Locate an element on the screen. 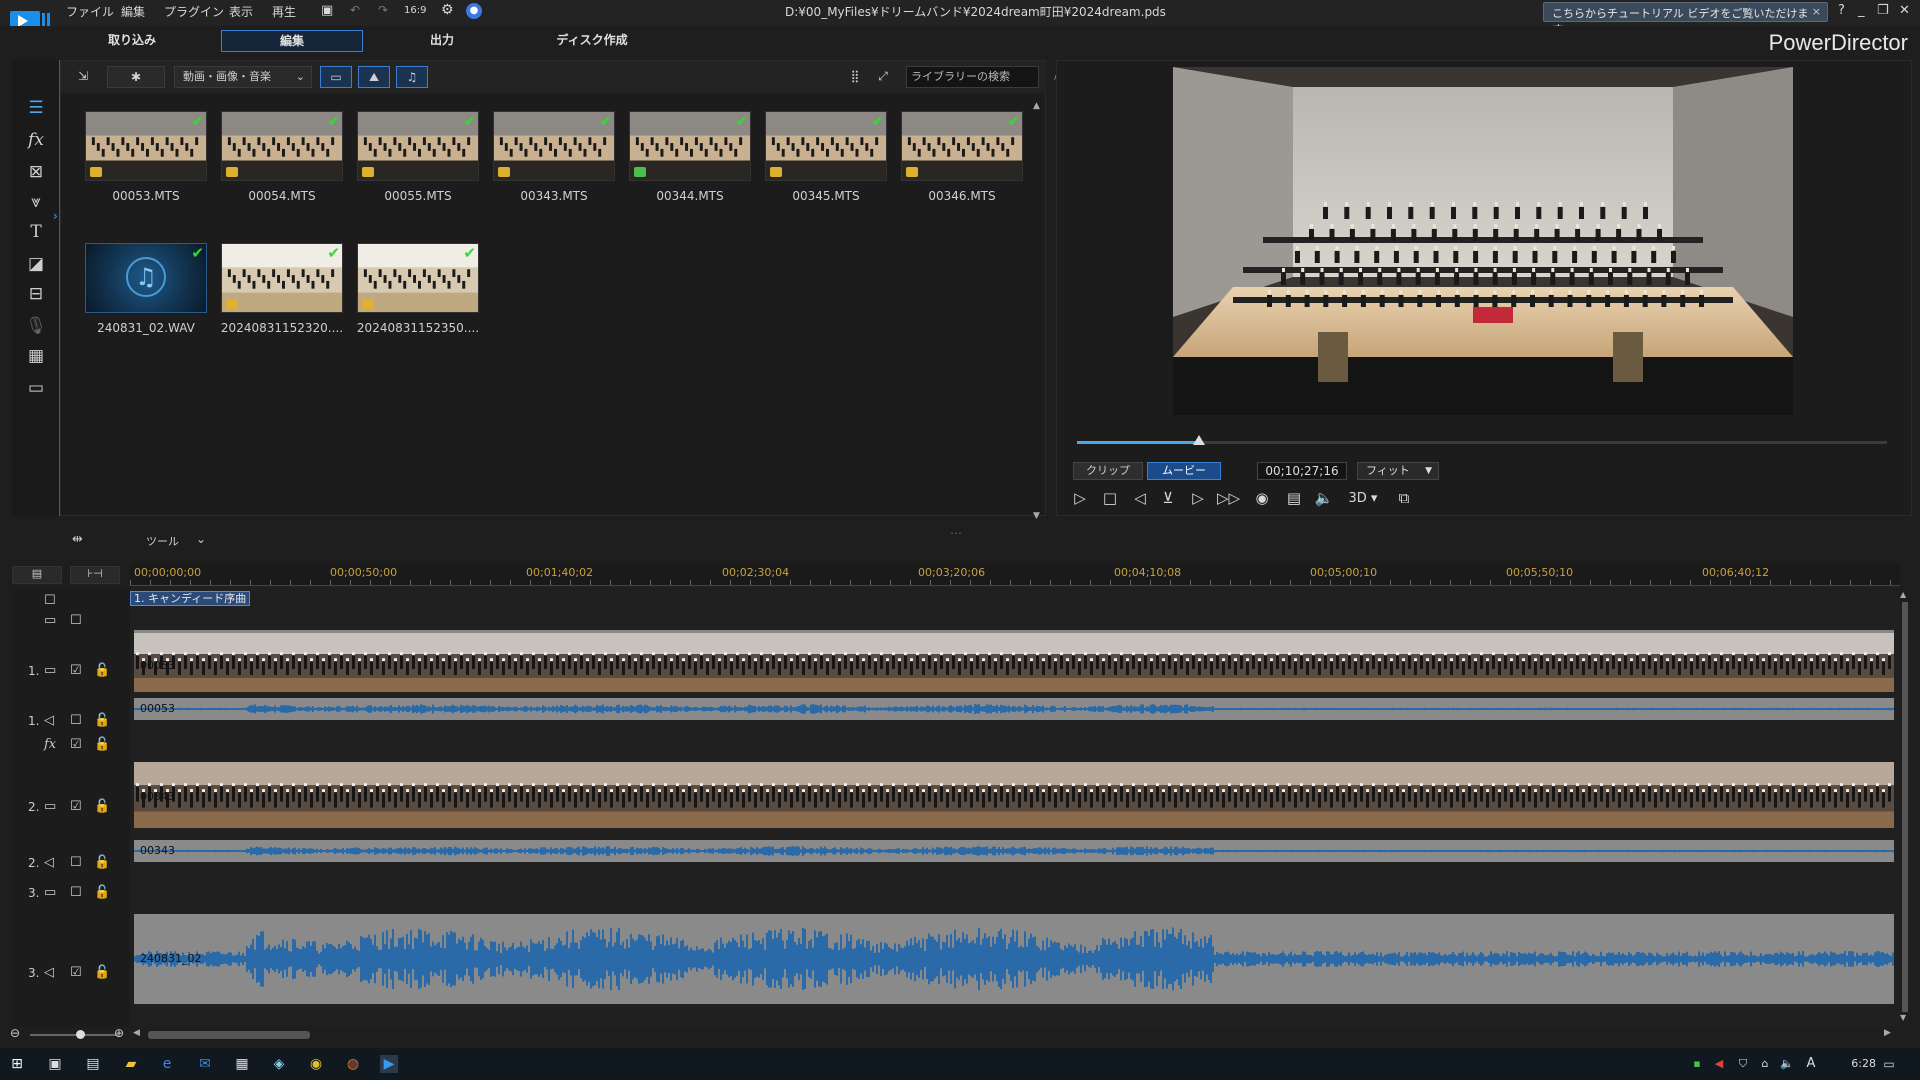  clip-mode-button: クリップ is located at coordinates (1108, 471).